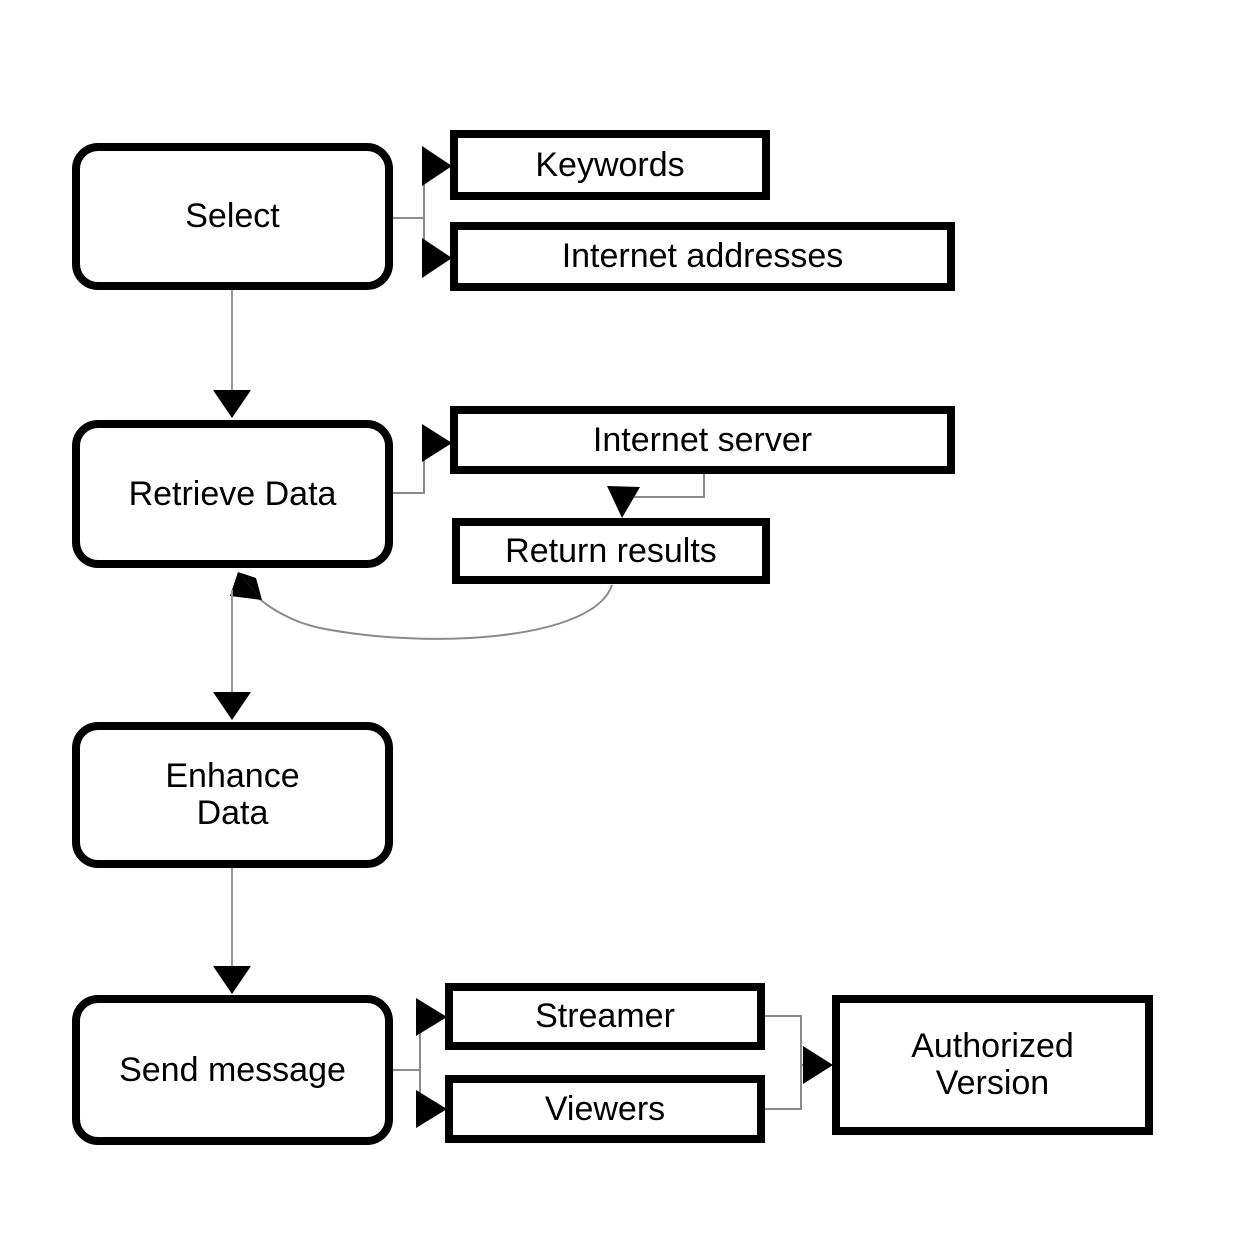  I want to click on node-retrieve-data: Retrieve Data, so click(232, 494).